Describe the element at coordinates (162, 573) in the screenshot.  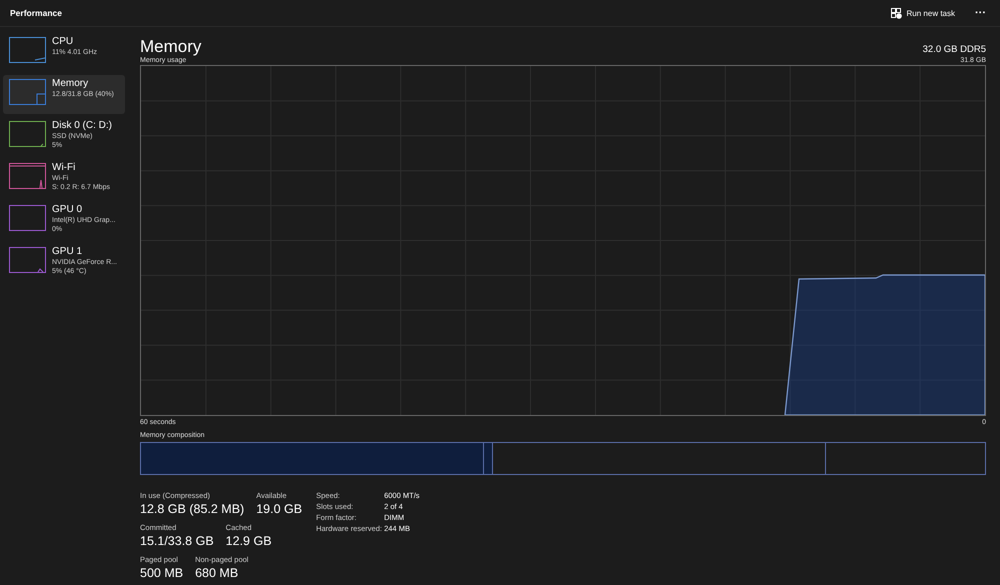
I see `stat-value: 500 MB` at that location.